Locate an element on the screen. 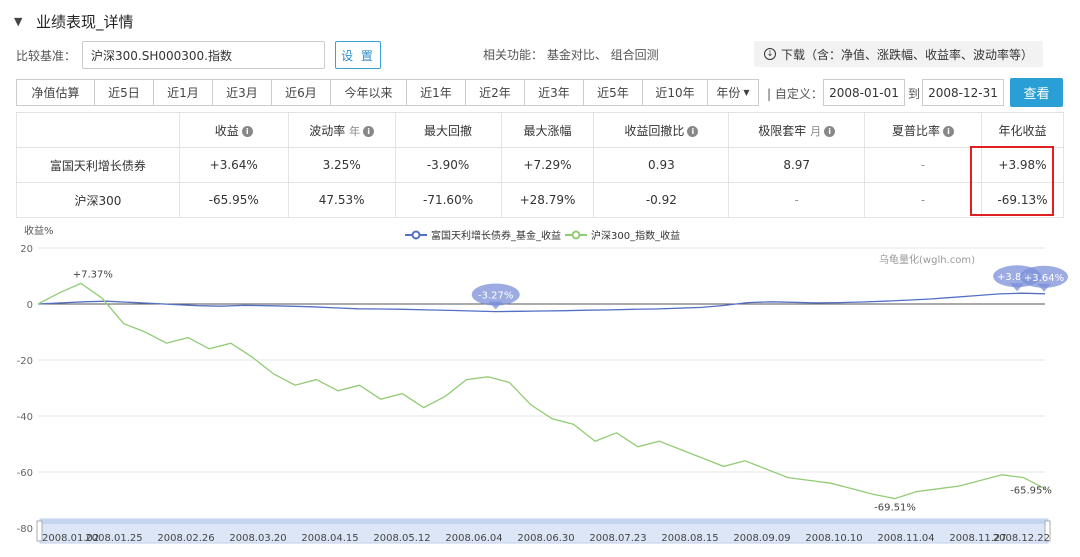 Image resolution: width=1080 pixels, height=557 pixels. period-button: 近5日 is located at coordinates (124, 92).